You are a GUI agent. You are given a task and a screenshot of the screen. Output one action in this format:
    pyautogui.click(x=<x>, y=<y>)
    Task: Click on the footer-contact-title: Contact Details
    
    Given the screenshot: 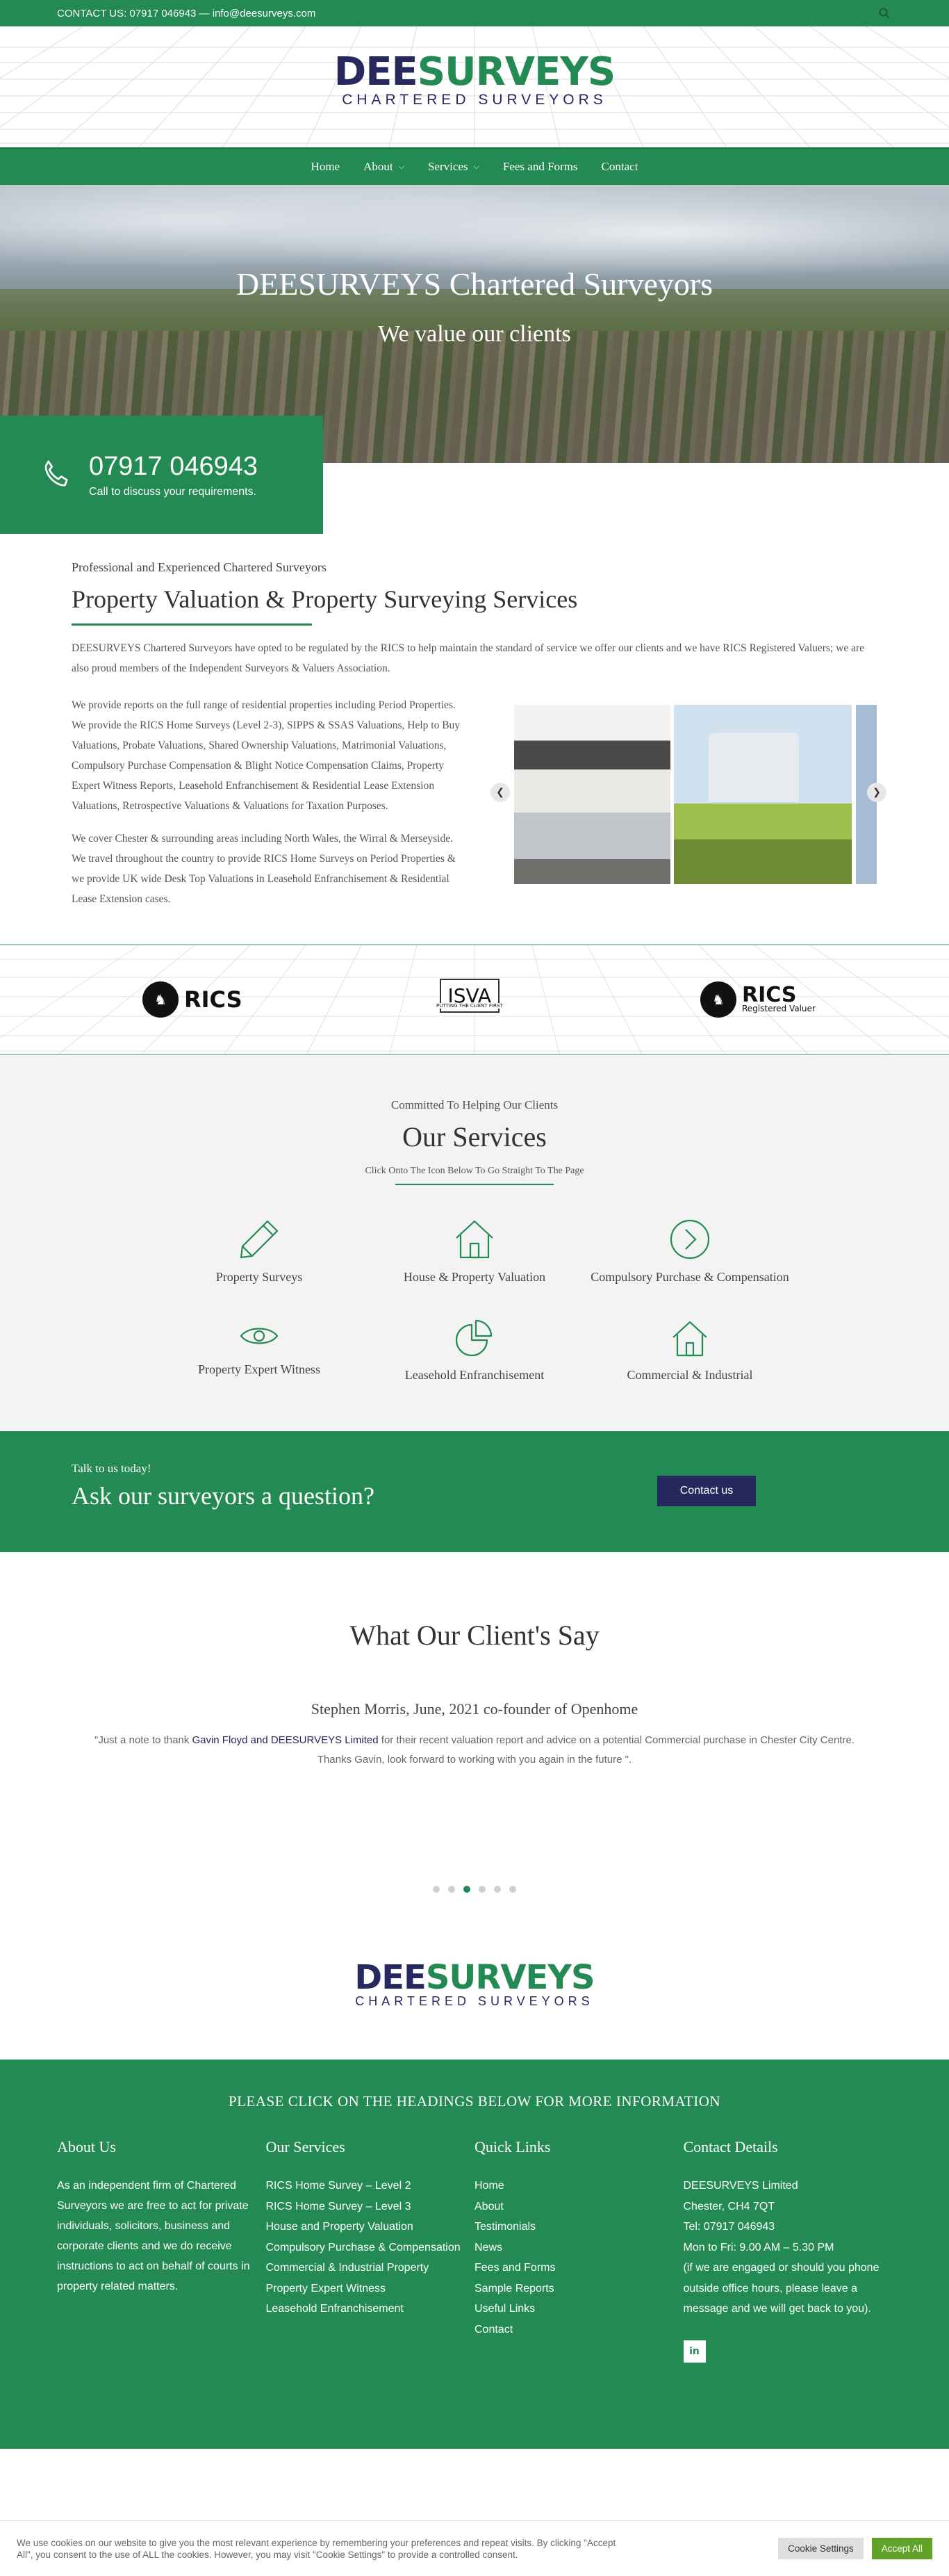 What is the action you would take?
    pyautogui.click(x=788, y=2147)
    